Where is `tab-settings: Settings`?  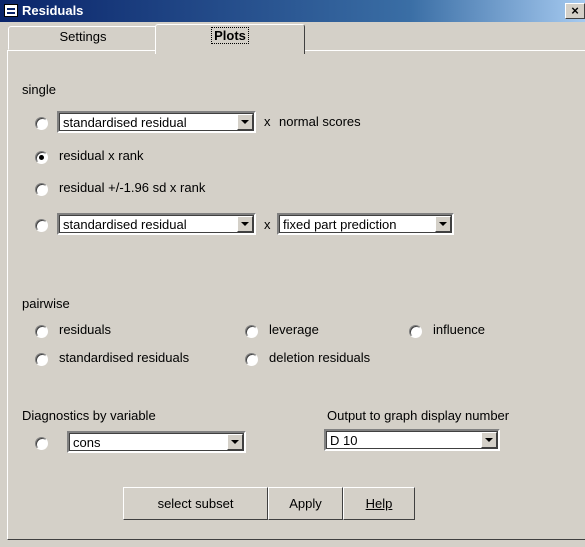 tab-settings: Settings is located at coordinates (83, 38).